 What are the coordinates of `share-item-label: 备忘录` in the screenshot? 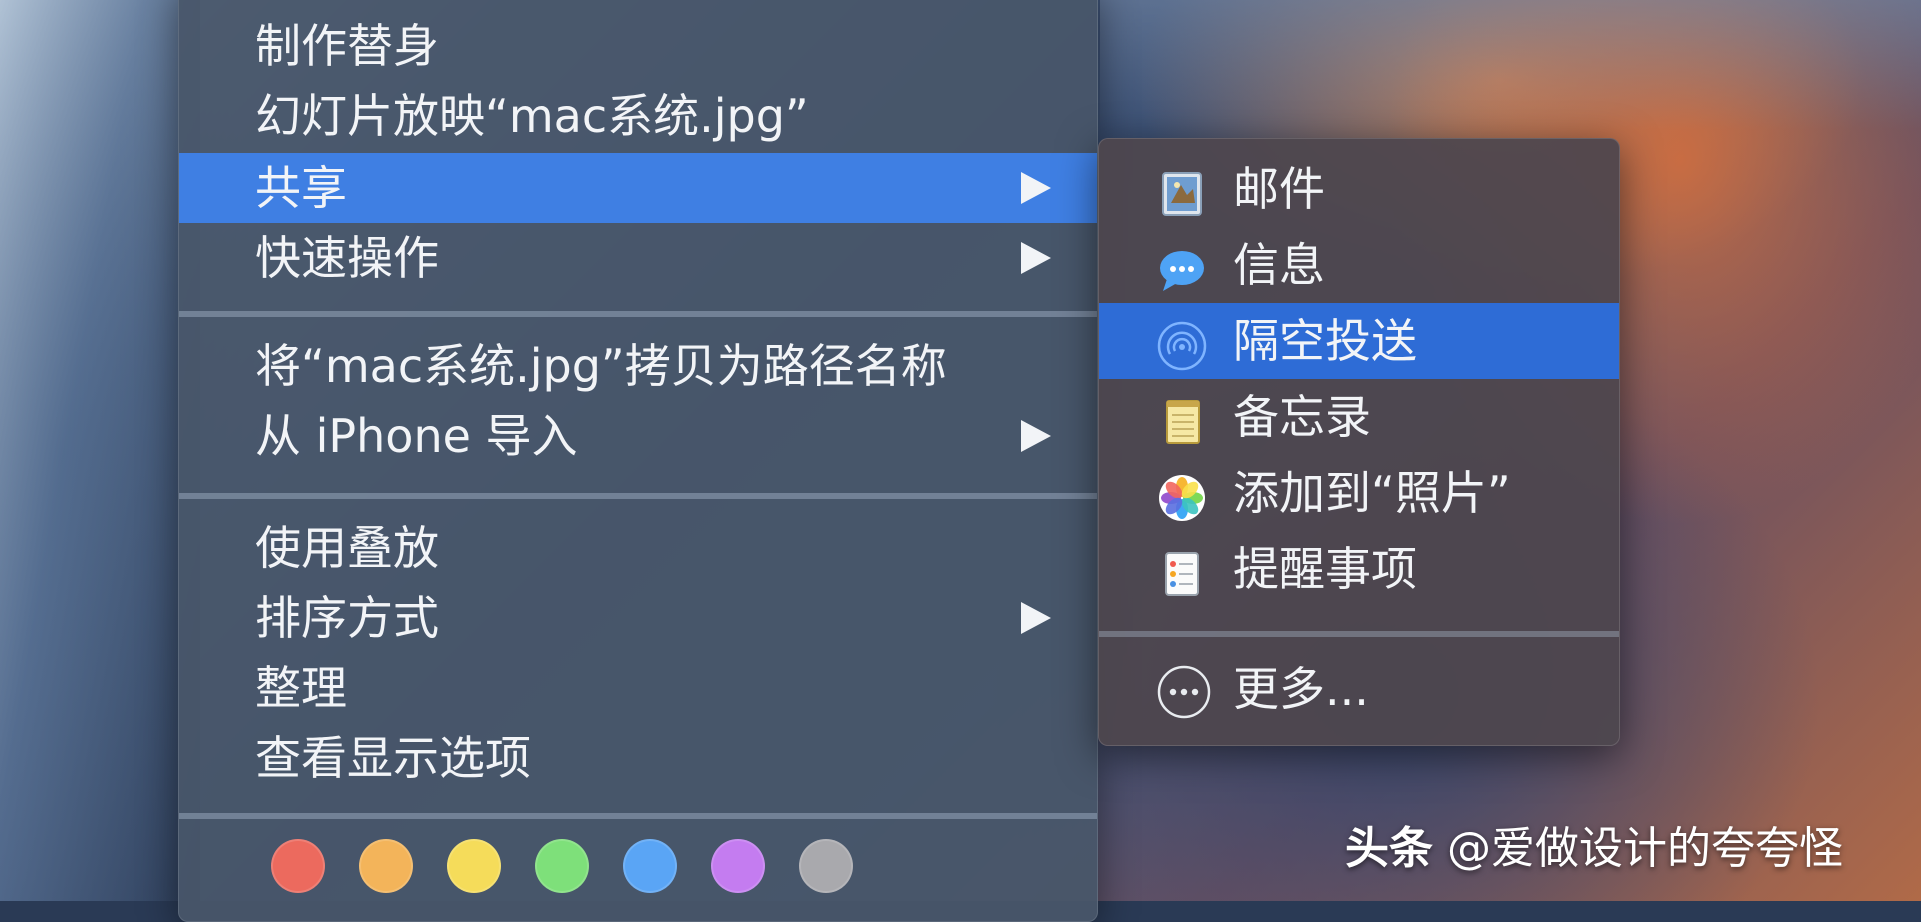 It's located at (1302, 417).